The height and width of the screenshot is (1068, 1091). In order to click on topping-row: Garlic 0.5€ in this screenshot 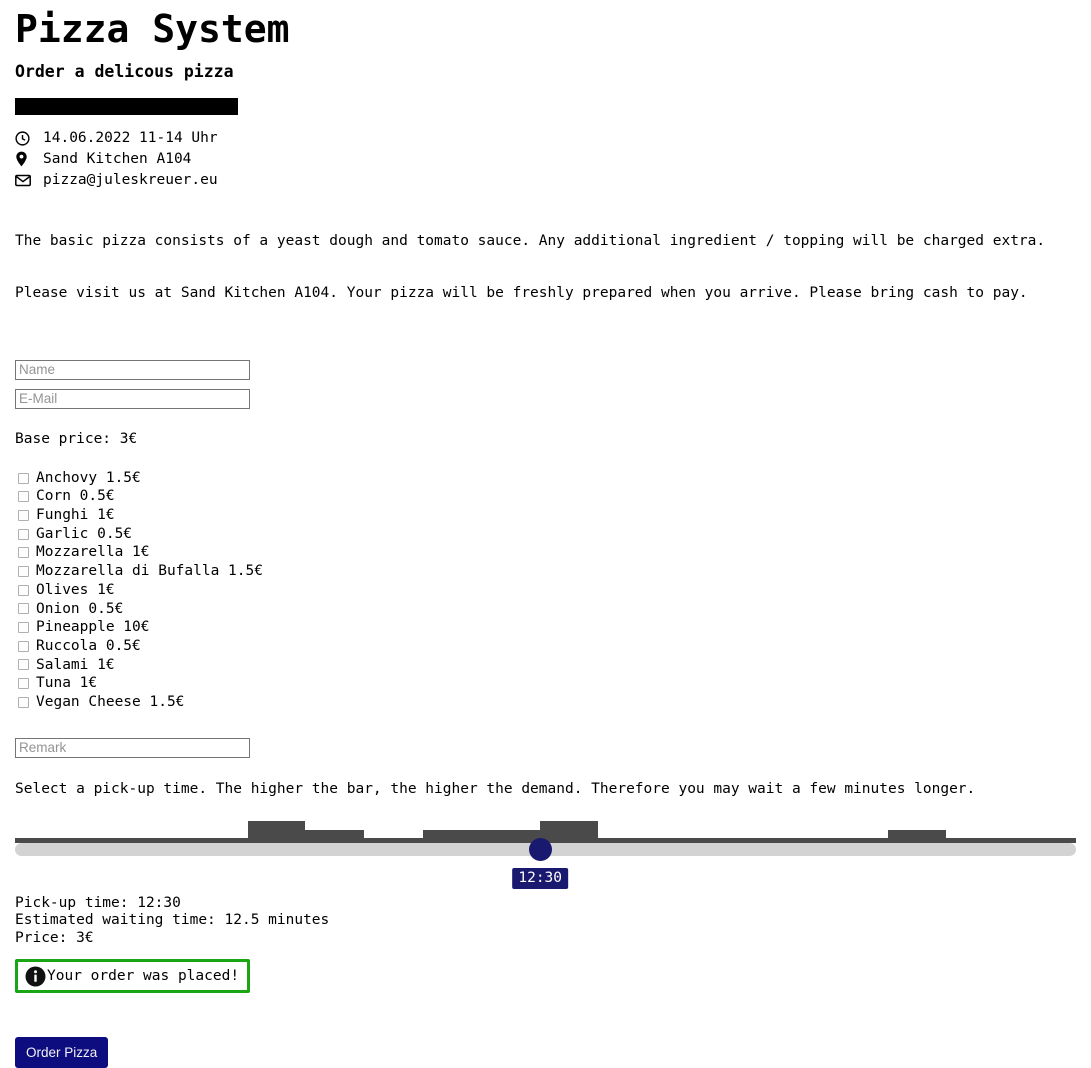, I will do `click(545, 534)`.